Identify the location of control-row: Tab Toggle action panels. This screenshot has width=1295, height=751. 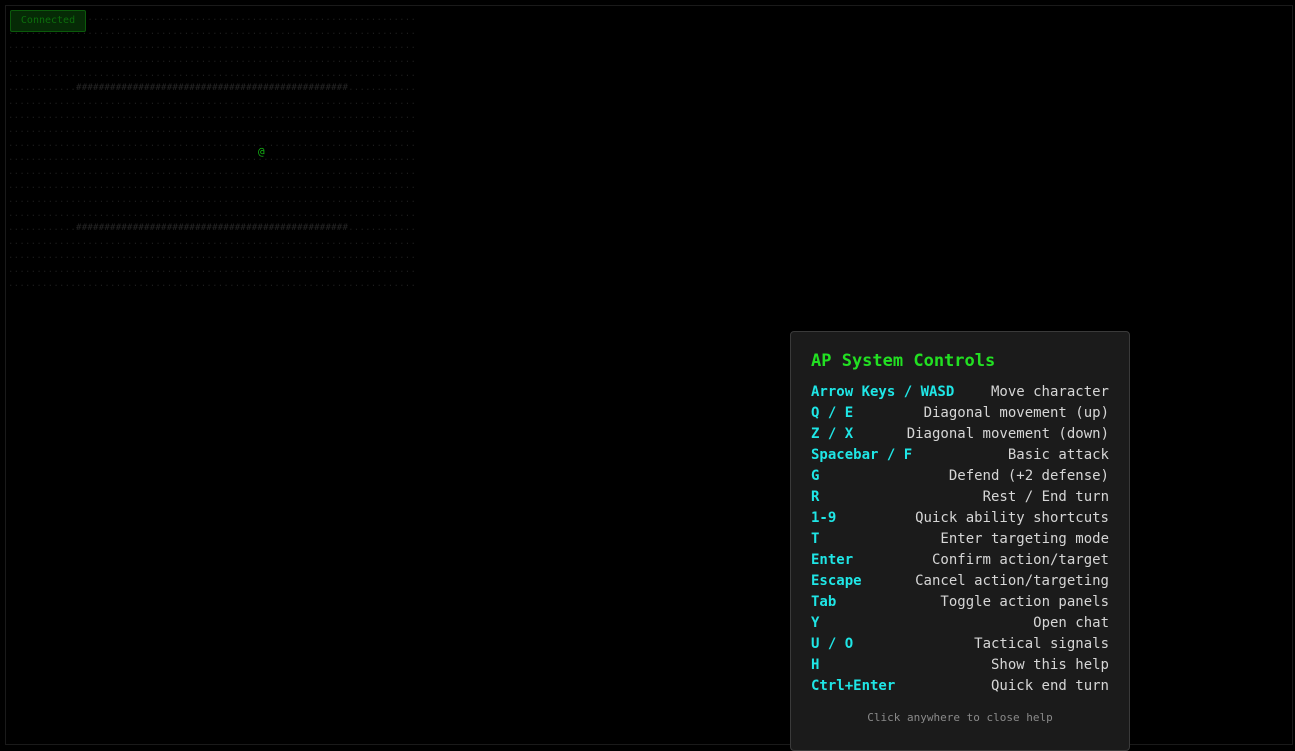
(960, 602).